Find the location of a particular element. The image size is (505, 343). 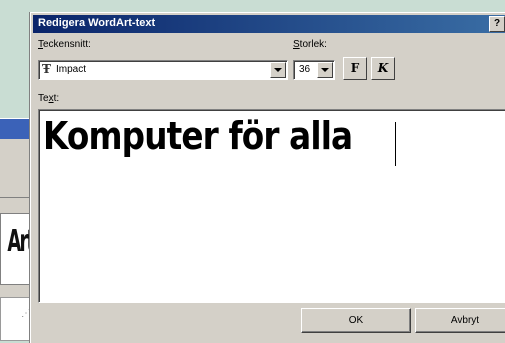

font-dropdown-button is located at coordinates (278, 70).